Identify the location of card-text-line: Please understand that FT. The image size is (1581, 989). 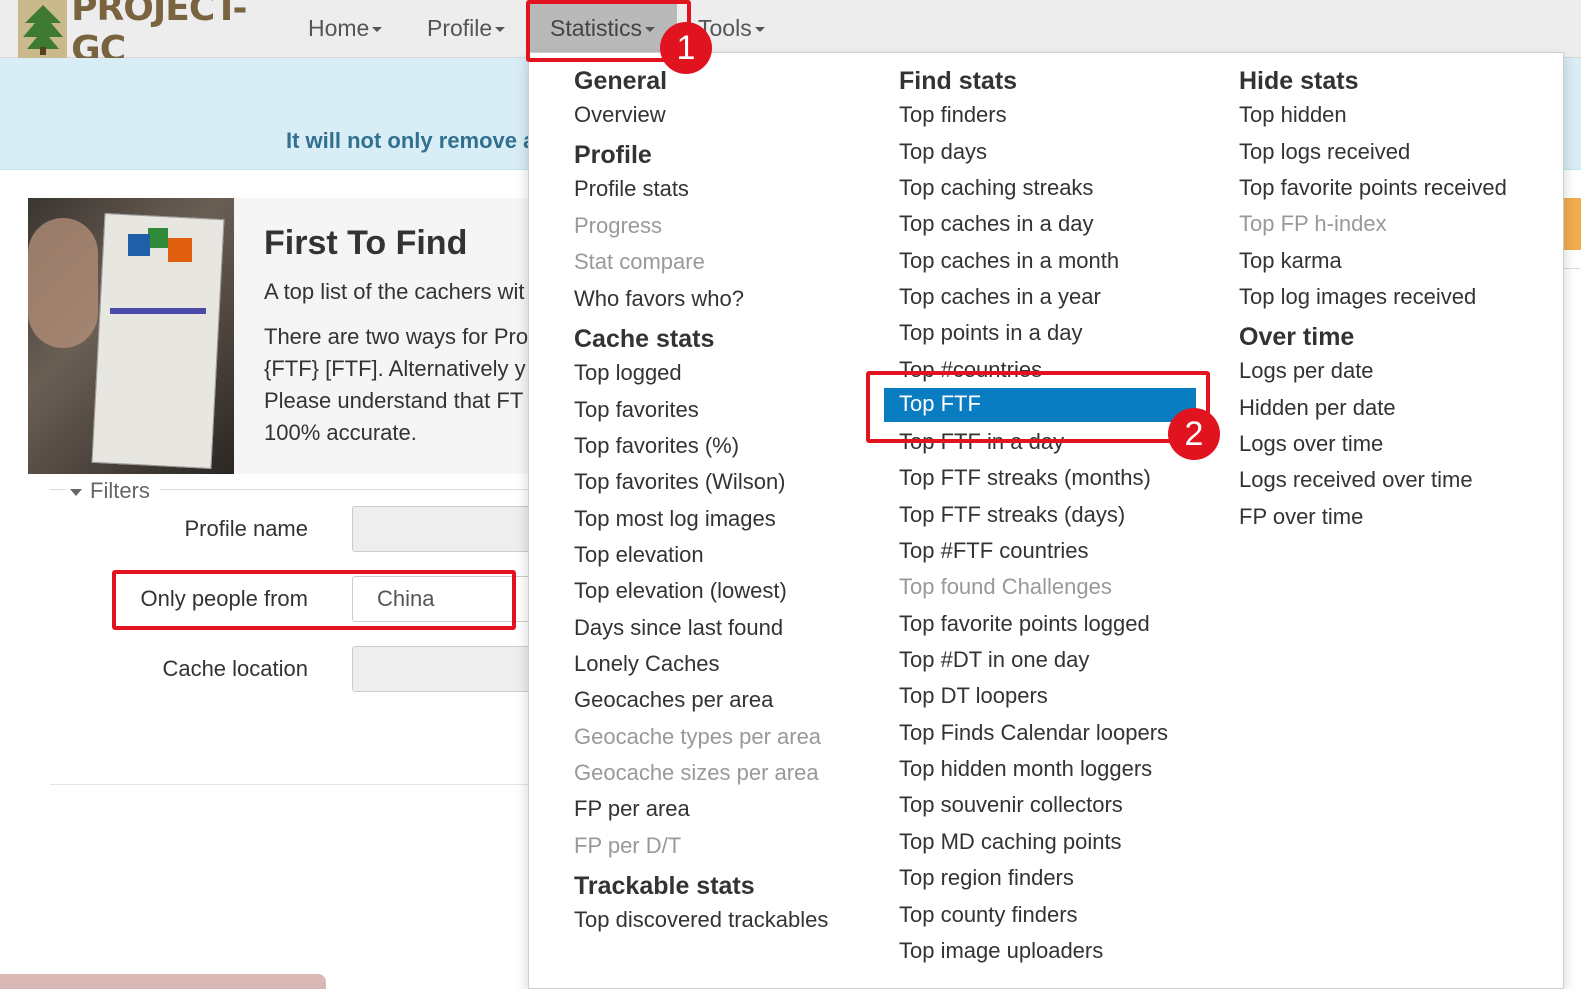
(394, 400).